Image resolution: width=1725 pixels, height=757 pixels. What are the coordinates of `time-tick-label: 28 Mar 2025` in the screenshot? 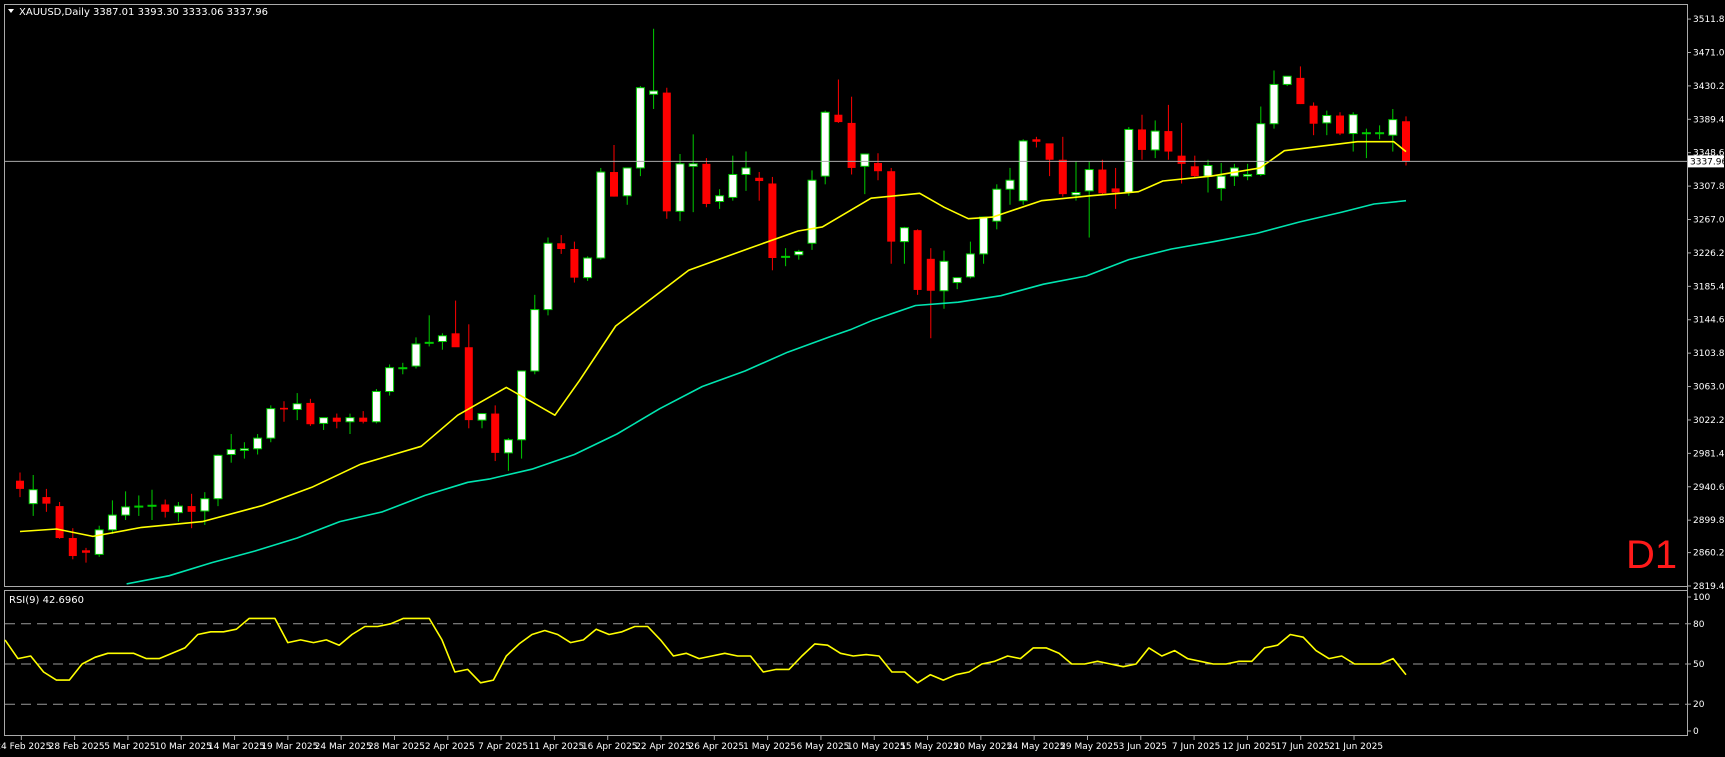 It's located at (396, 747).